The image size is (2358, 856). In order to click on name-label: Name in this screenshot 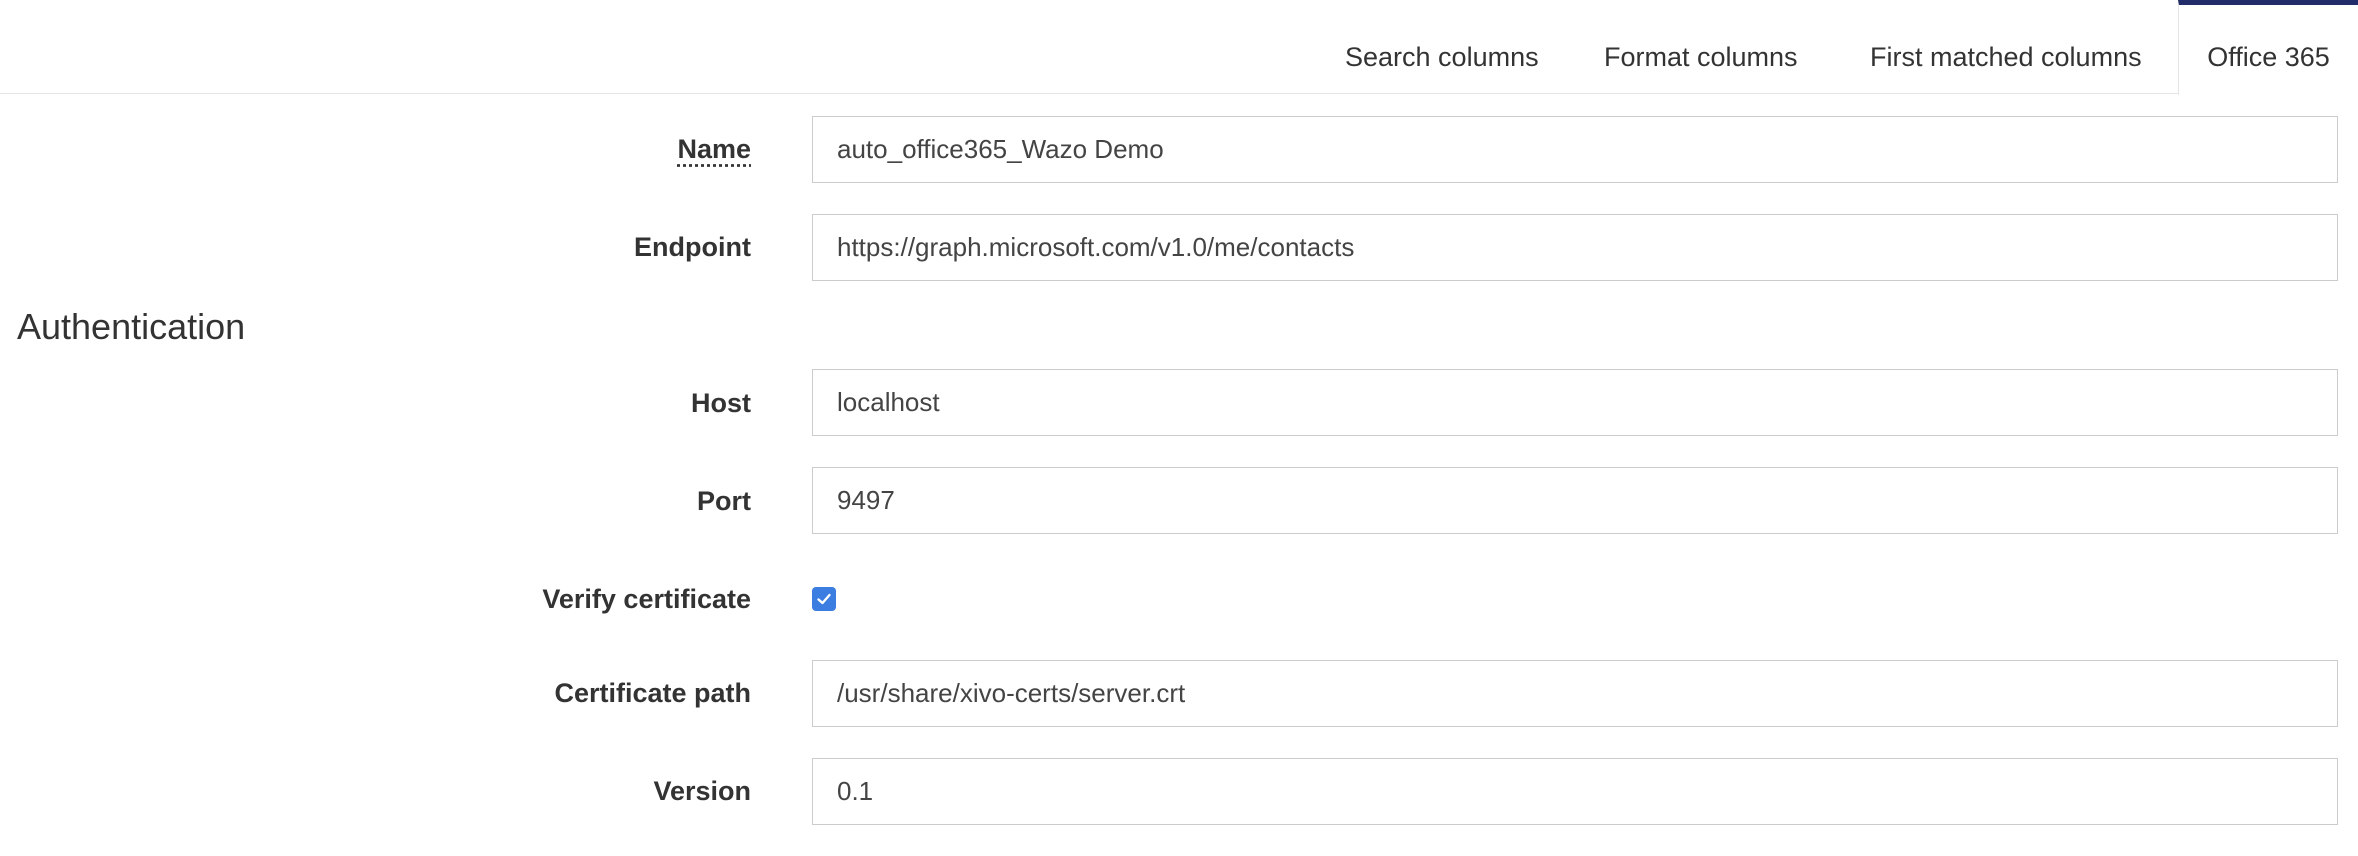, I will do `click(714, 149)`.